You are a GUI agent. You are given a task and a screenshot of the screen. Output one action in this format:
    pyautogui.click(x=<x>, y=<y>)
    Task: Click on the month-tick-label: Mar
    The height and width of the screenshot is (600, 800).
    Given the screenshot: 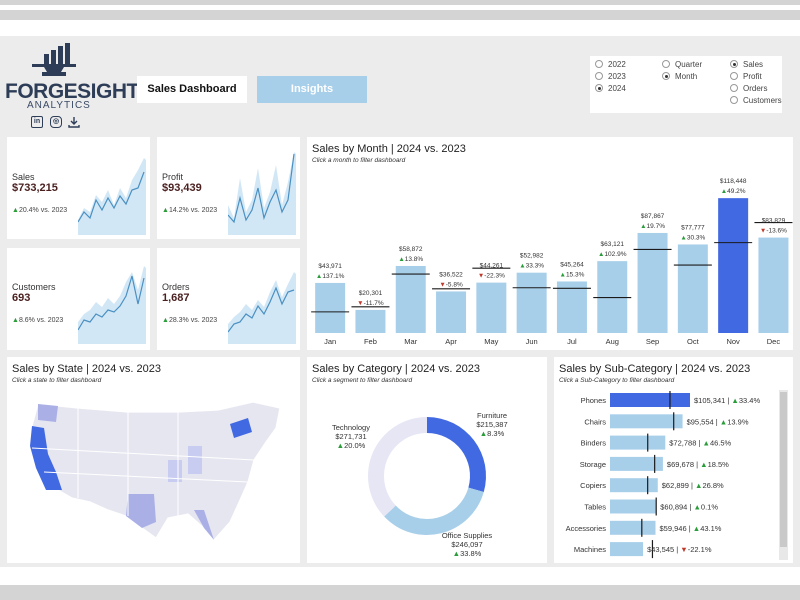 What is the action you would take?
    pyautogui.click(x=410, y=341)
    